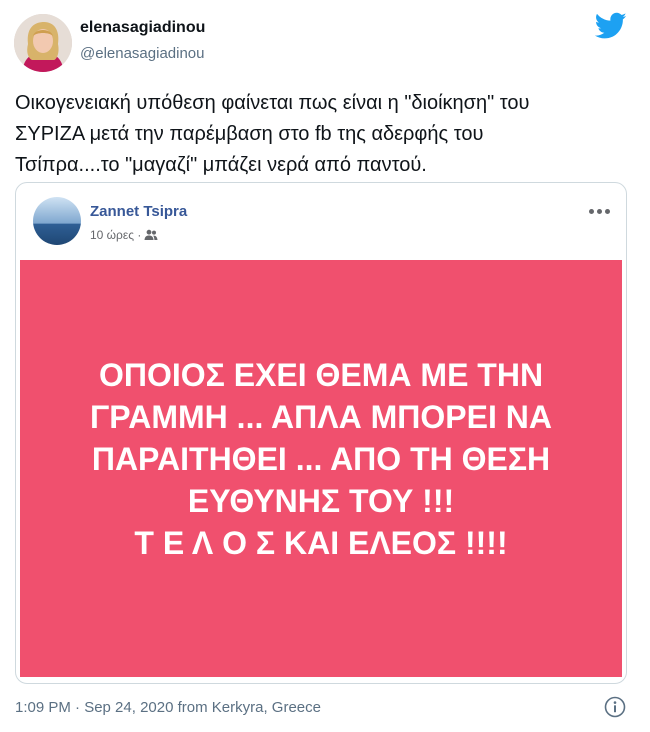  Describe the element at coordinates (142, 53) in the screenshot. I see `user-handle: @elenasagiadinou` at that location.